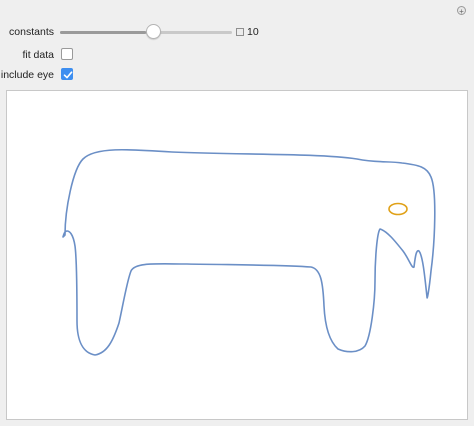 This screenshot has width=474, height=426. What do you see at coordinates (38, 55) in the screenshot?
I see `fit-data-label: fit data` at bounding box center [38, 55].